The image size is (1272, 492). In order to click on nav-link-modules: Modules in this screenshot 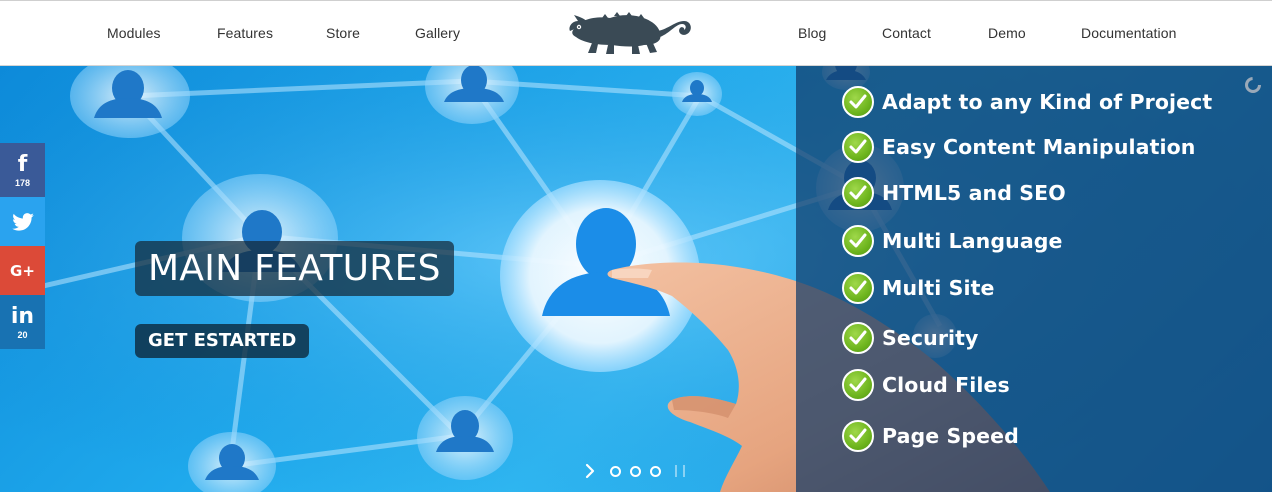, I will do `click(134, 33)`.